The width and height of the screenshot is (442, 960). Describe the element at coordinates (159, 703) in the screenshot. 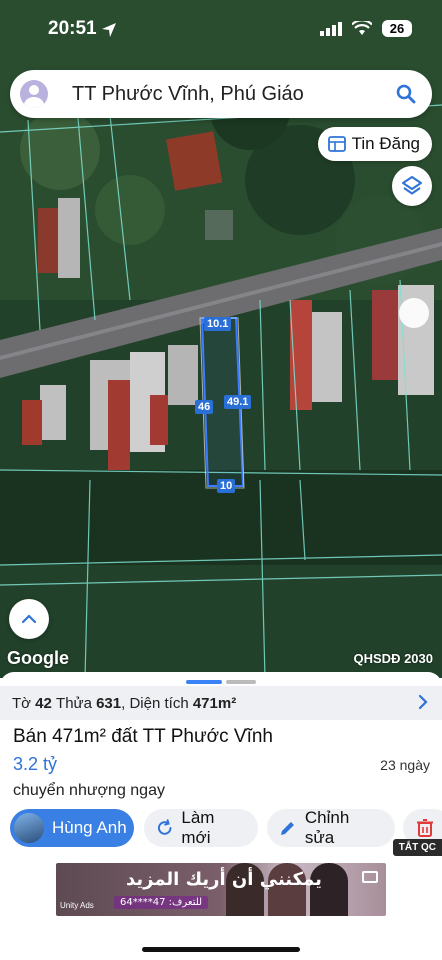

I see `parcel-area-label: Diện tích` at that location.